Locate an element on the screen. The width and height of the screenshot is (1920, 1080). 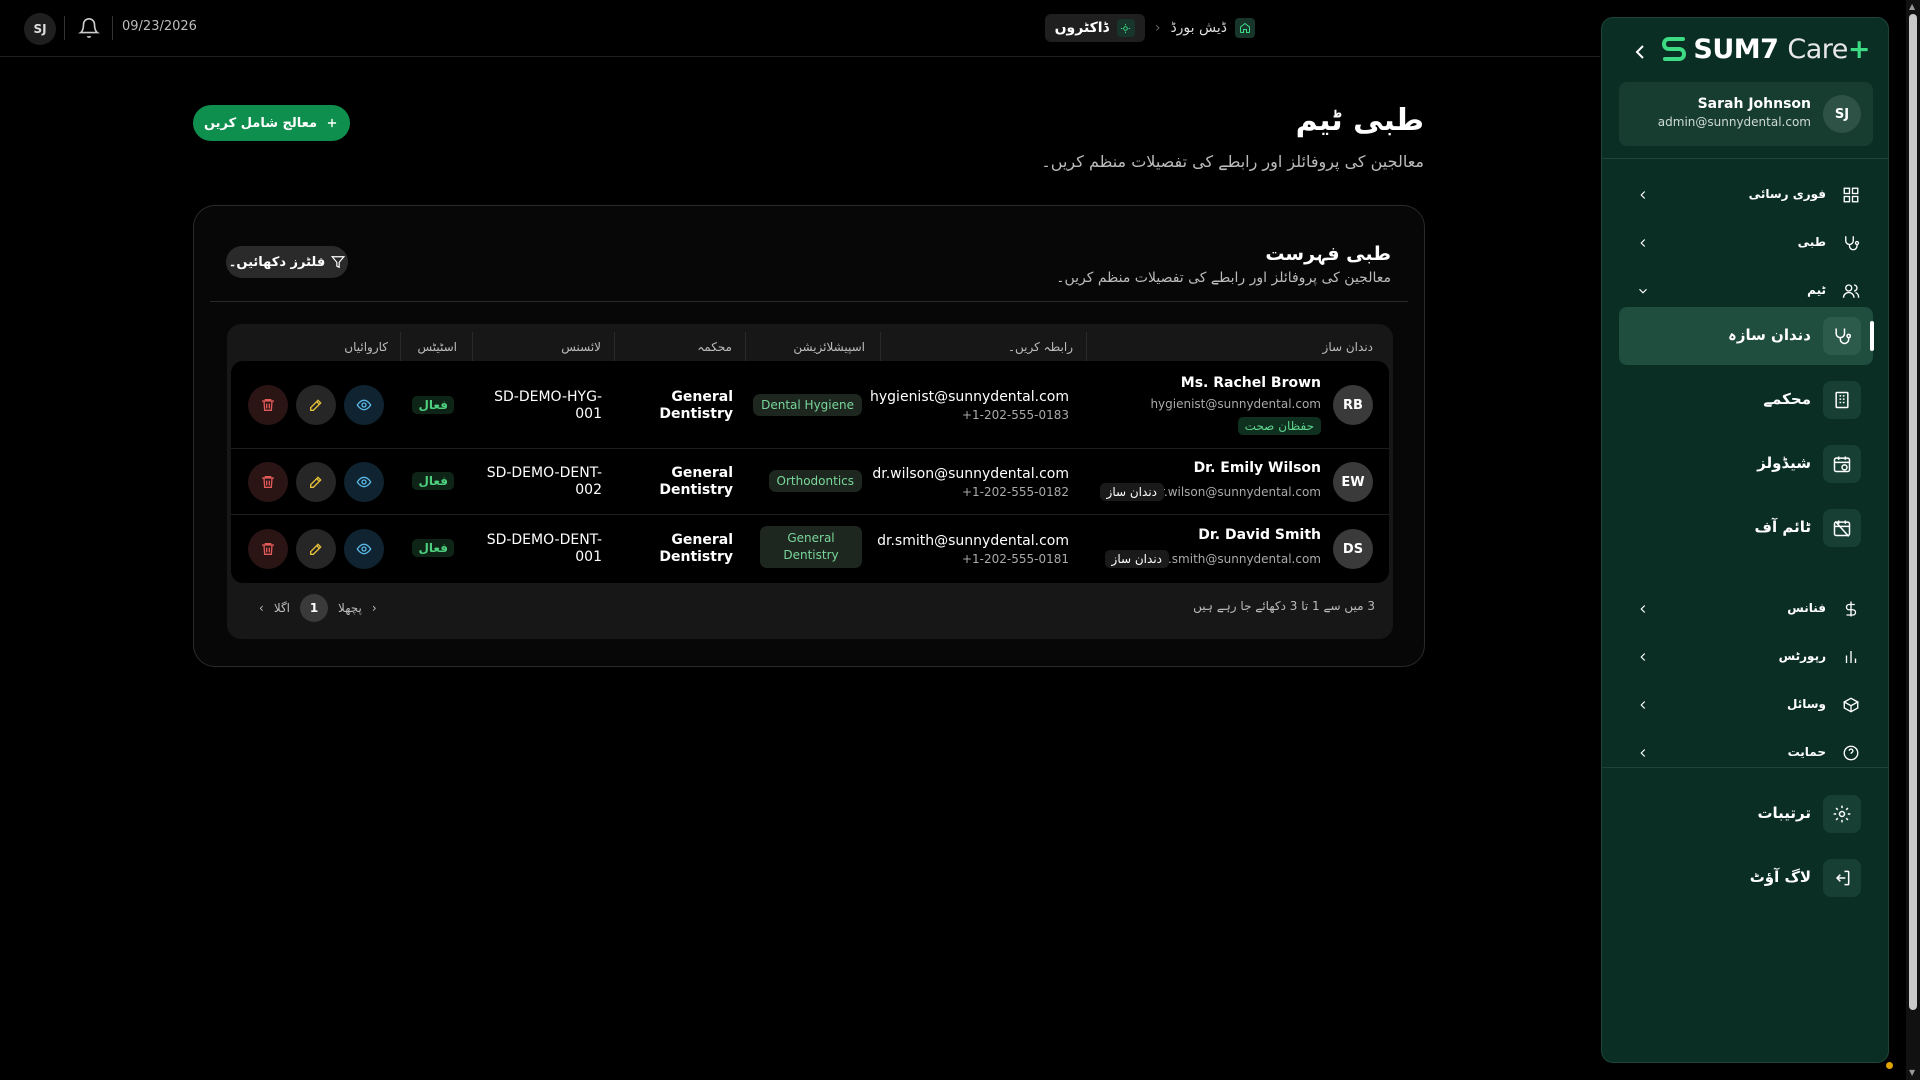
specialization-badge: General Dentistry is located at coordinates (811, 547).